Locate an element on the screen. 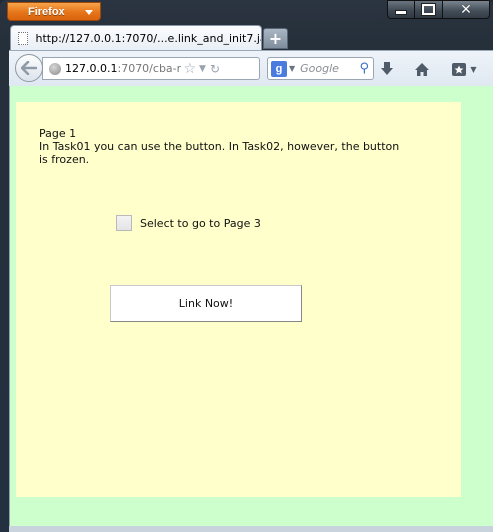 The width and height of the screenshot is (493, 532). url-path: :7070/cba-runtir is located at coordinates (149, 68).